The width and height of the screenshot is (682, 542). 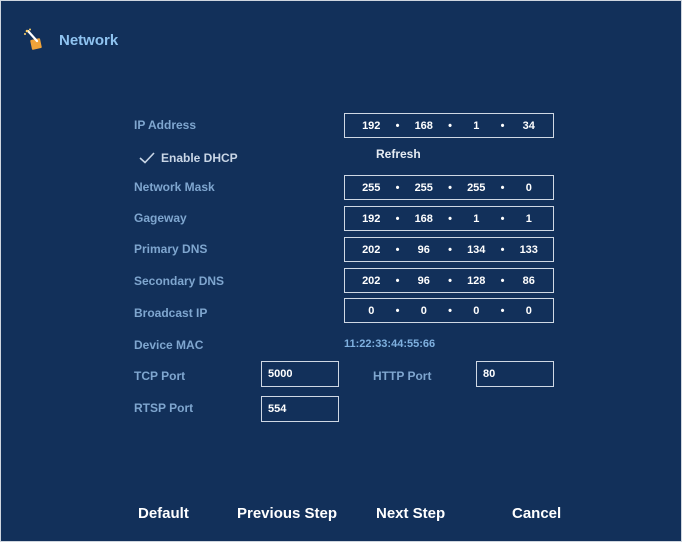 I want to click on broadcast-ip-input: 0 • 0 • 0 • 0, so click(x=449, y=310).